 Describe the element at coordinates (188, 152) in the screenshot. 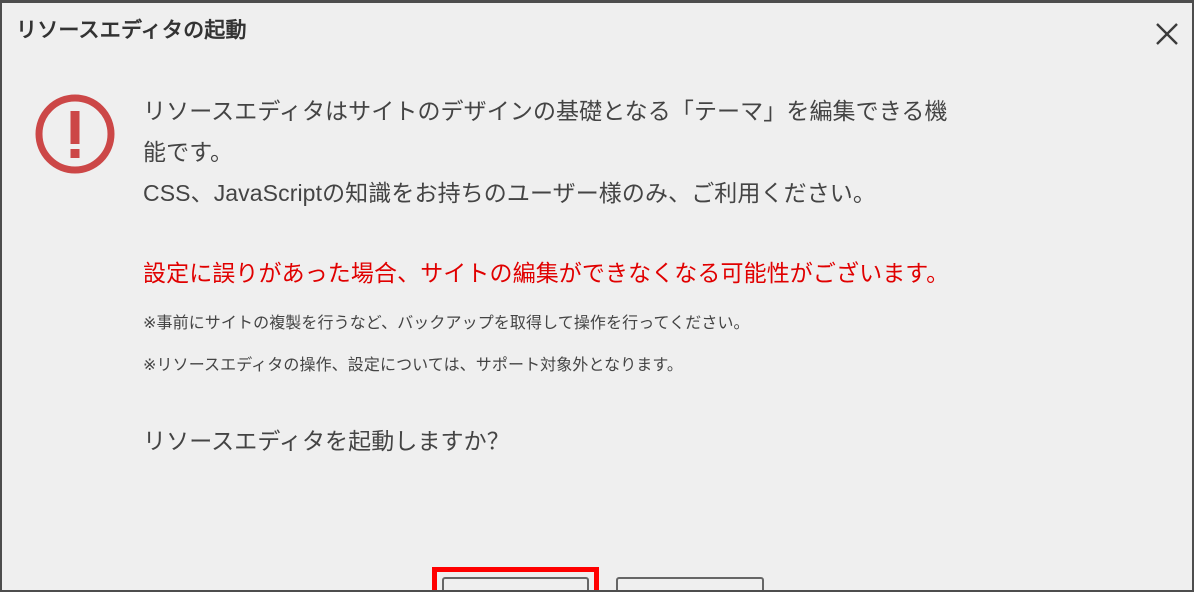

I see `lead-line-2: 能です。` at that location.